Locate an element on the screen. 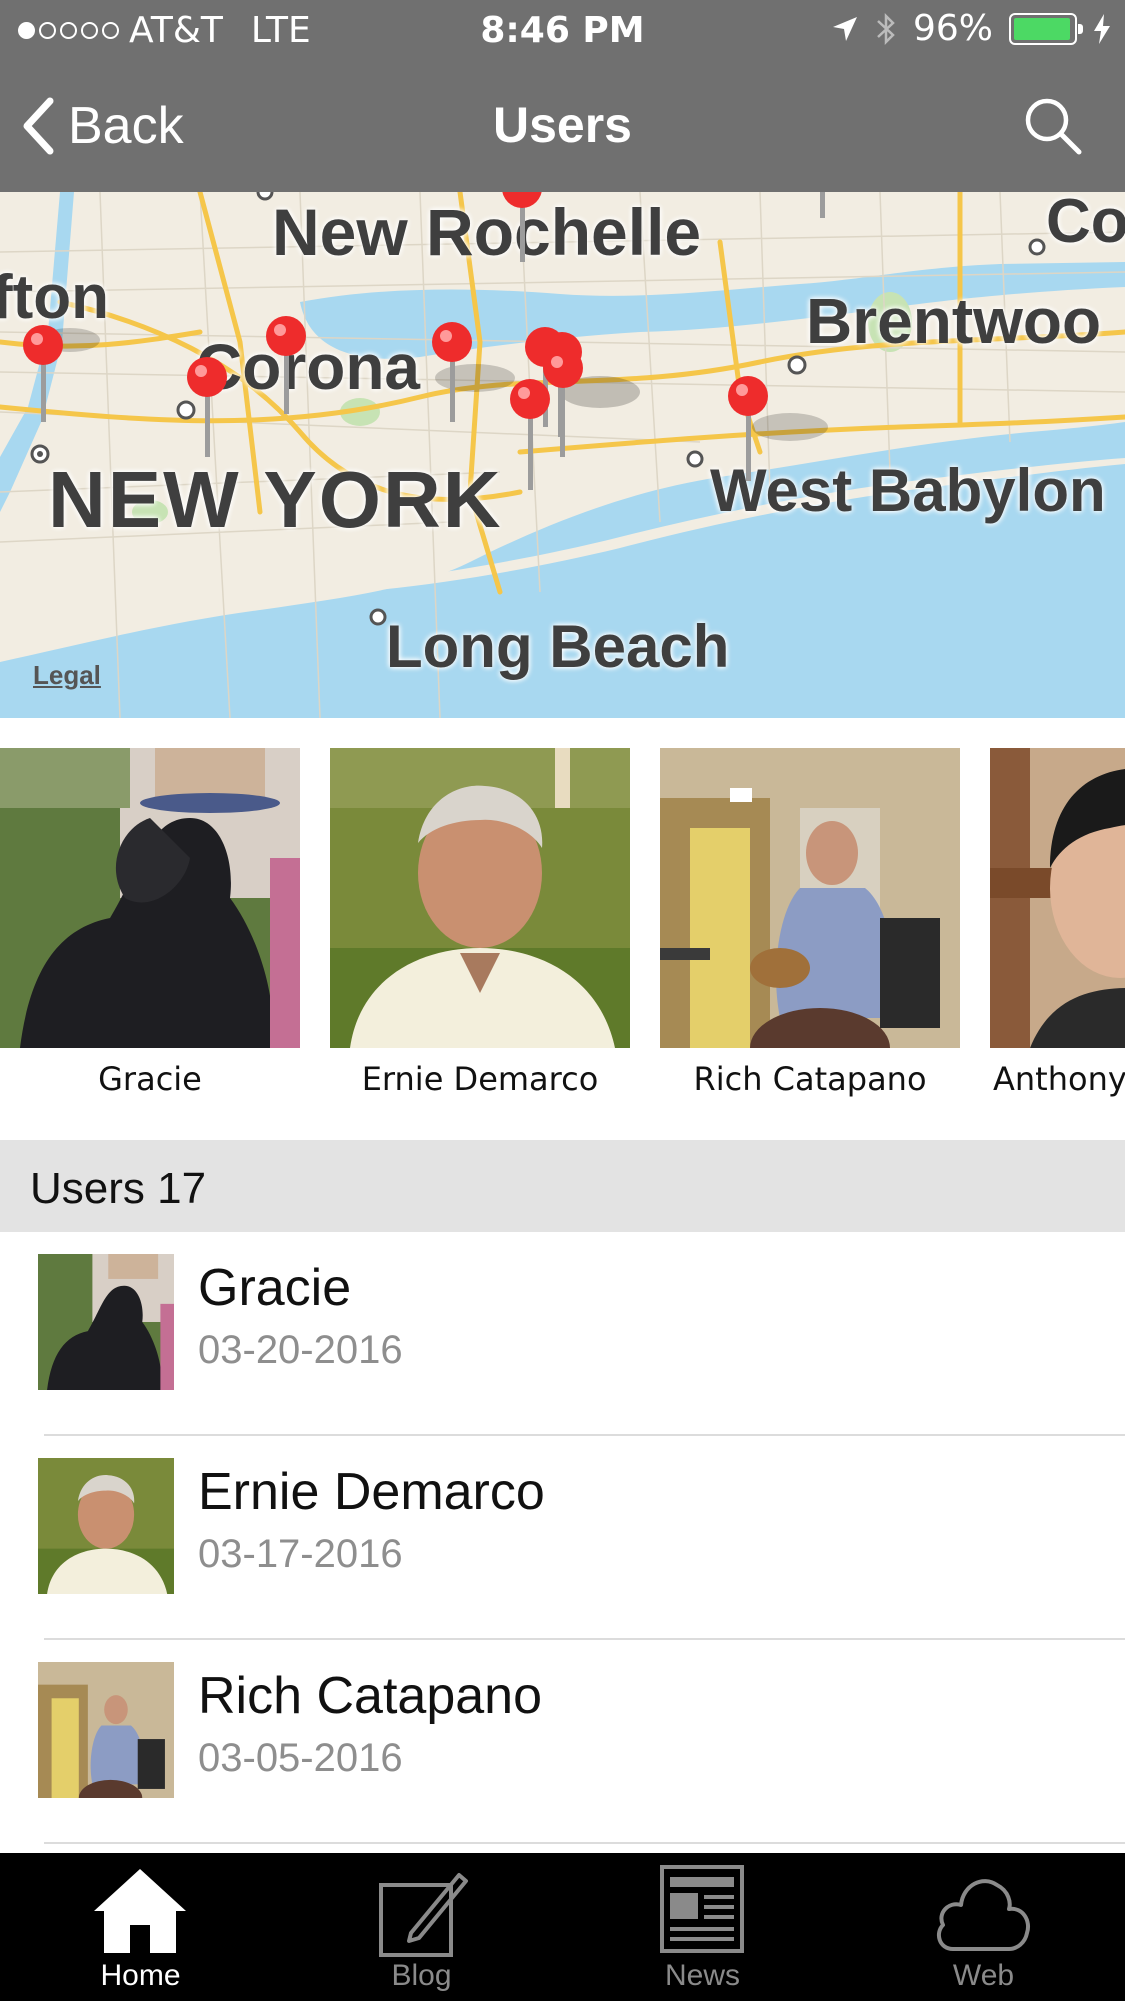 The image size is (1125, 2001). search-button is located at coordinates (1053, 126).